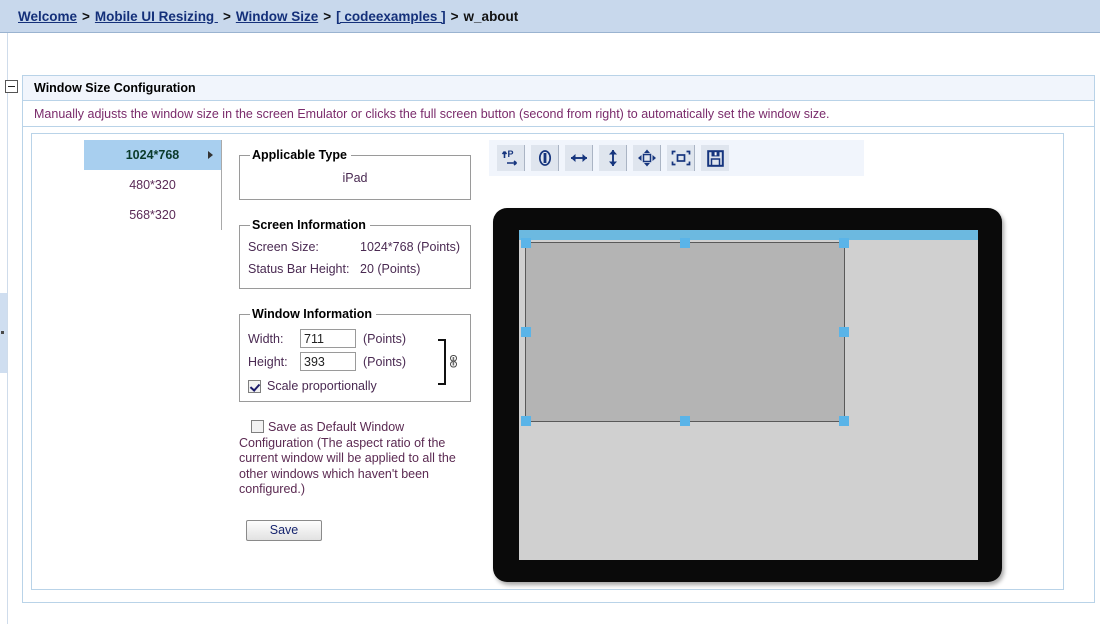 The height and width of the screenshot is (624, 1100). I want to click on width-unit: (Points), so click(385, 338).